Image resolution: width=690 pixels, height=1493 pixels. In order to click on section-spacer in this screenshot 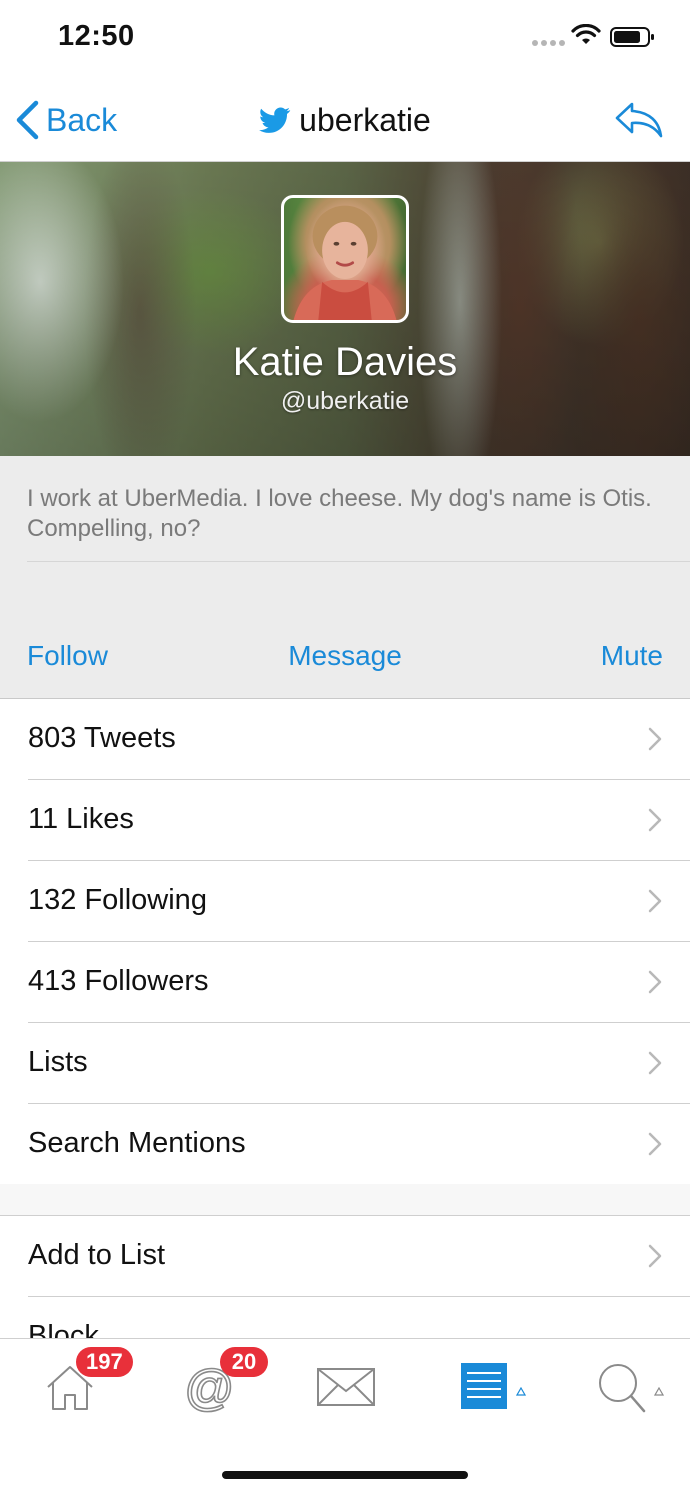, I will do `click(345, 1200)`.